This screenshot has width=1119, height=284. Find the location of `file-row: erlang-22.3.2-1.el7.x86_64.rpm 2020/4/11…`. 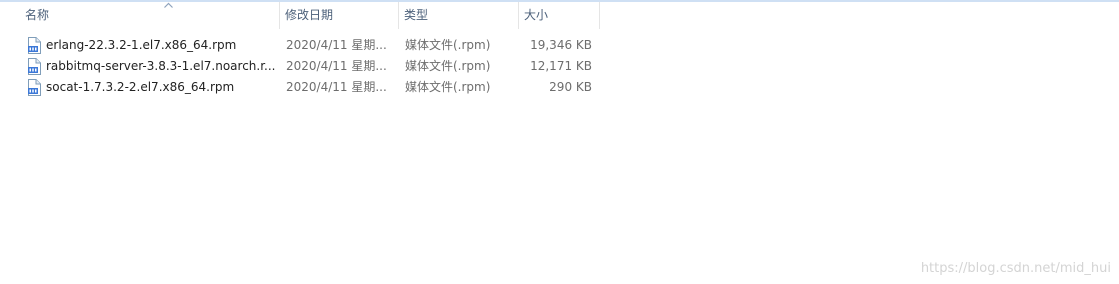

file-row: erlang-22.3.2-1.el7.x86_64.rpm 2020/4/11… is located at coordinates (300, 45).